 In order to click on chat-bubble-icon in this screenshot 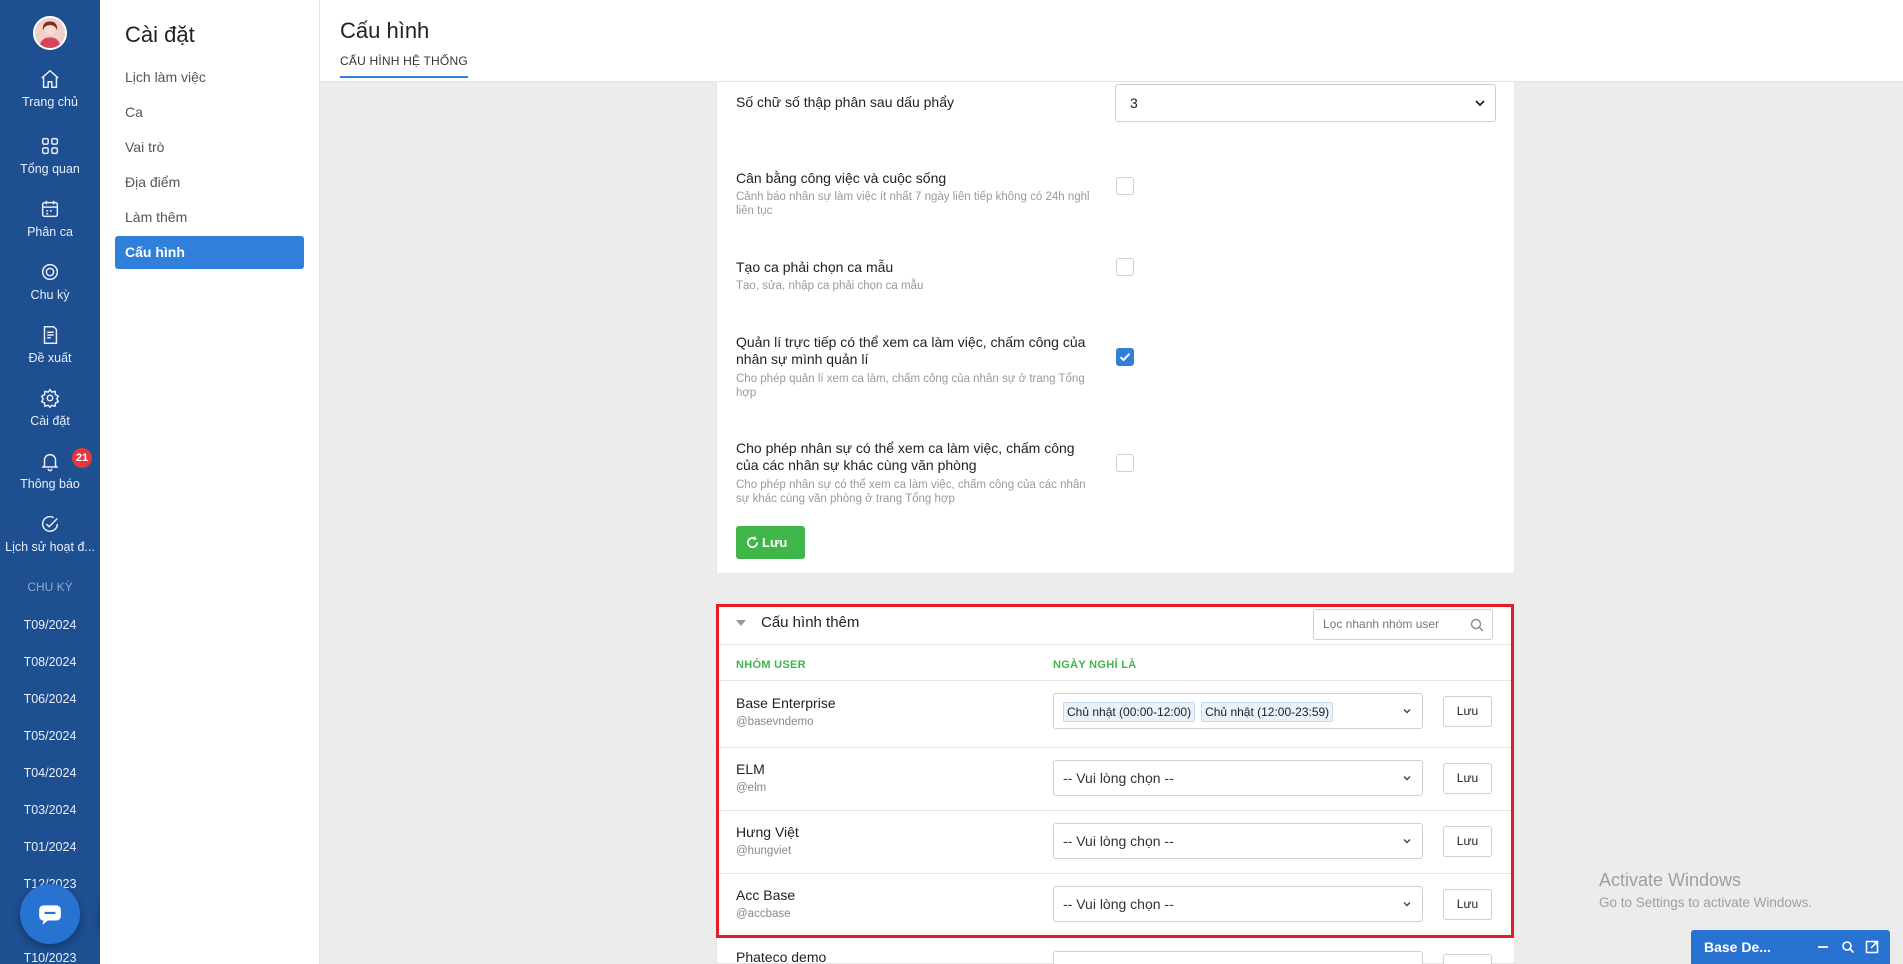, I will do `click(50, 915)`.